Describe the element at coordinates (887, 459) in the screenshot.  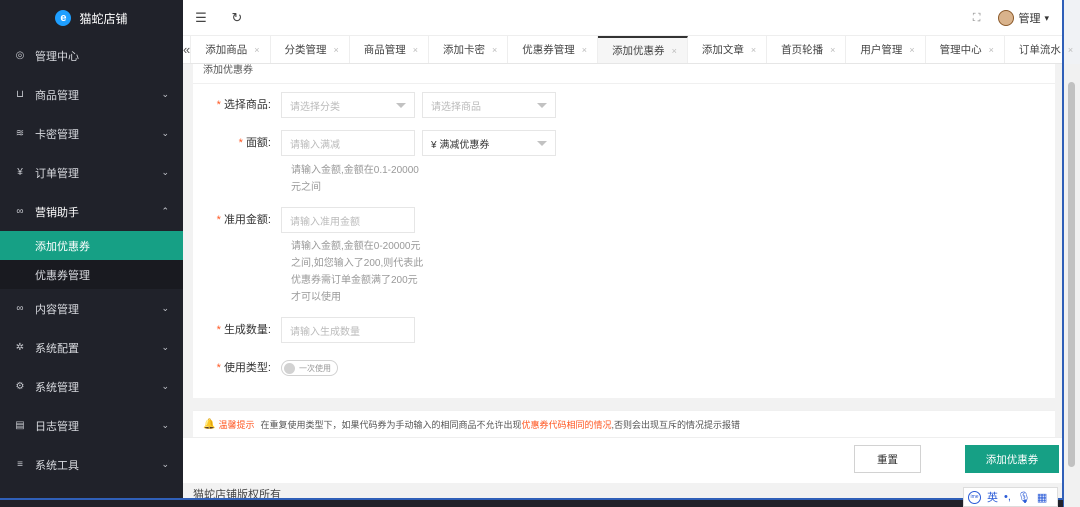
I see `reset-button: 重置` at that location.